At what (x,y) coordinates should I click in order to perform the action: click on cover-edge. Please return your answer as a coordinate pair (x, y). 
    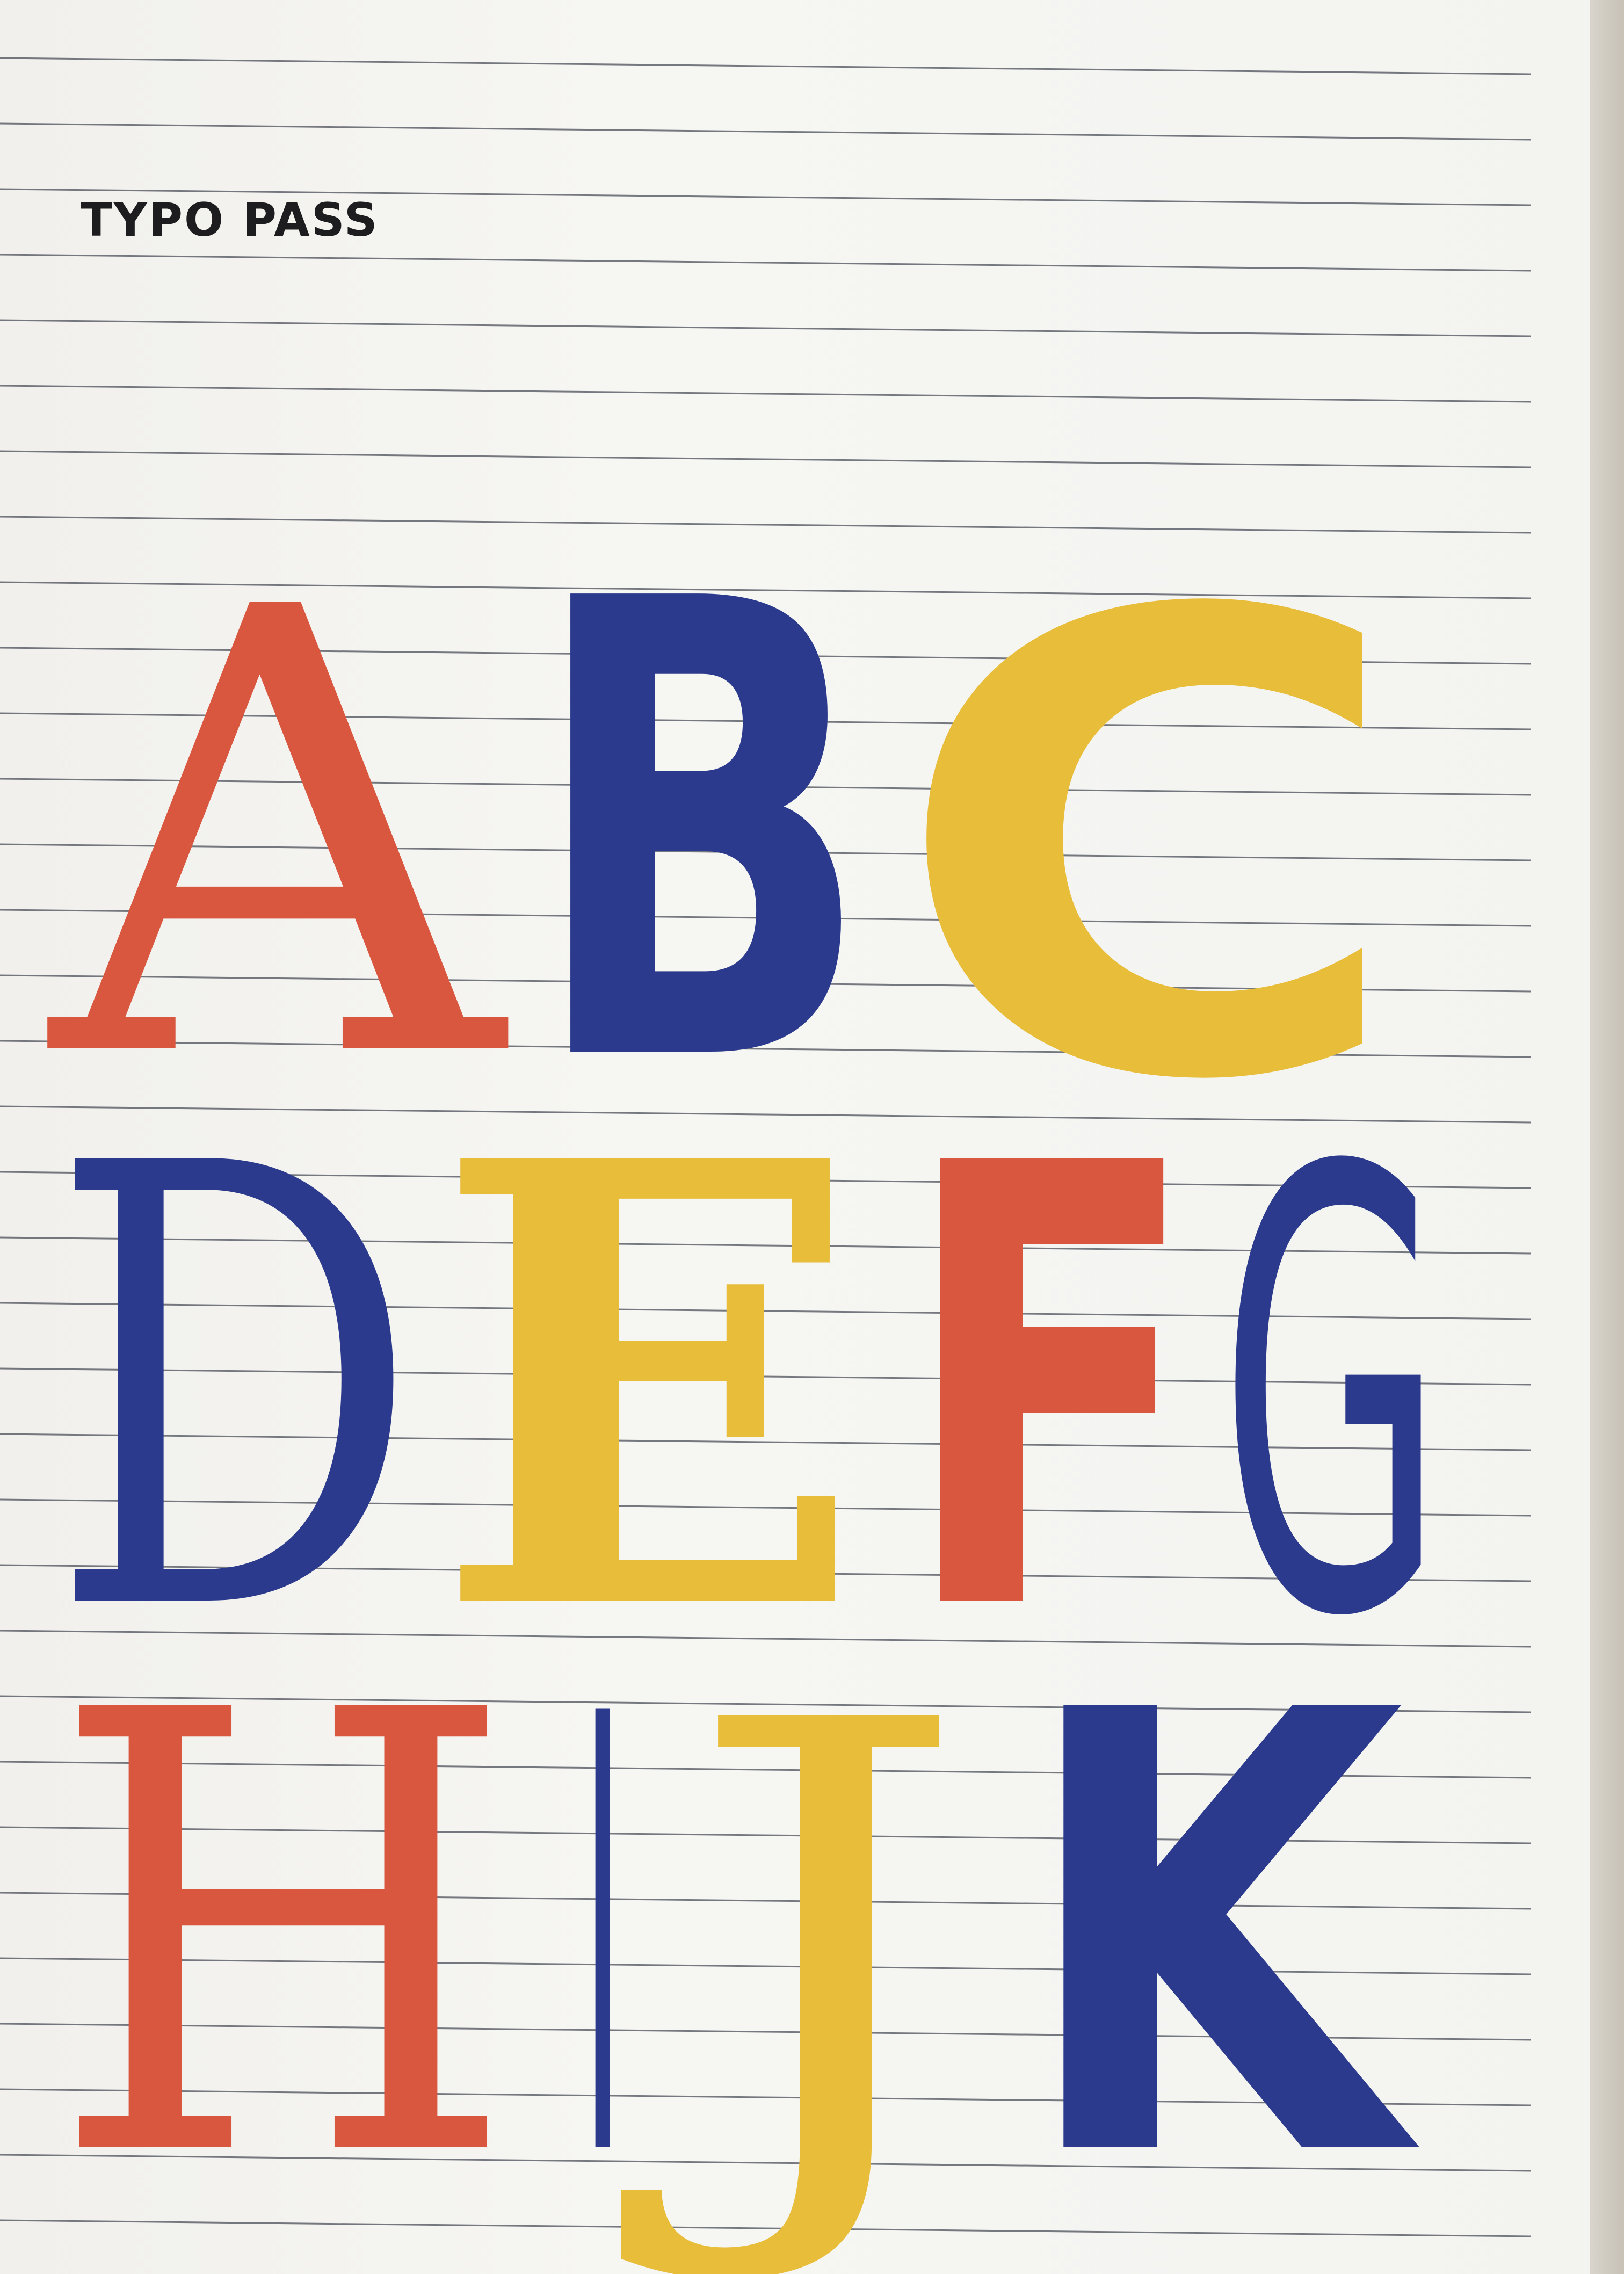
    Looking at the image, I should click on (1607, 1137).